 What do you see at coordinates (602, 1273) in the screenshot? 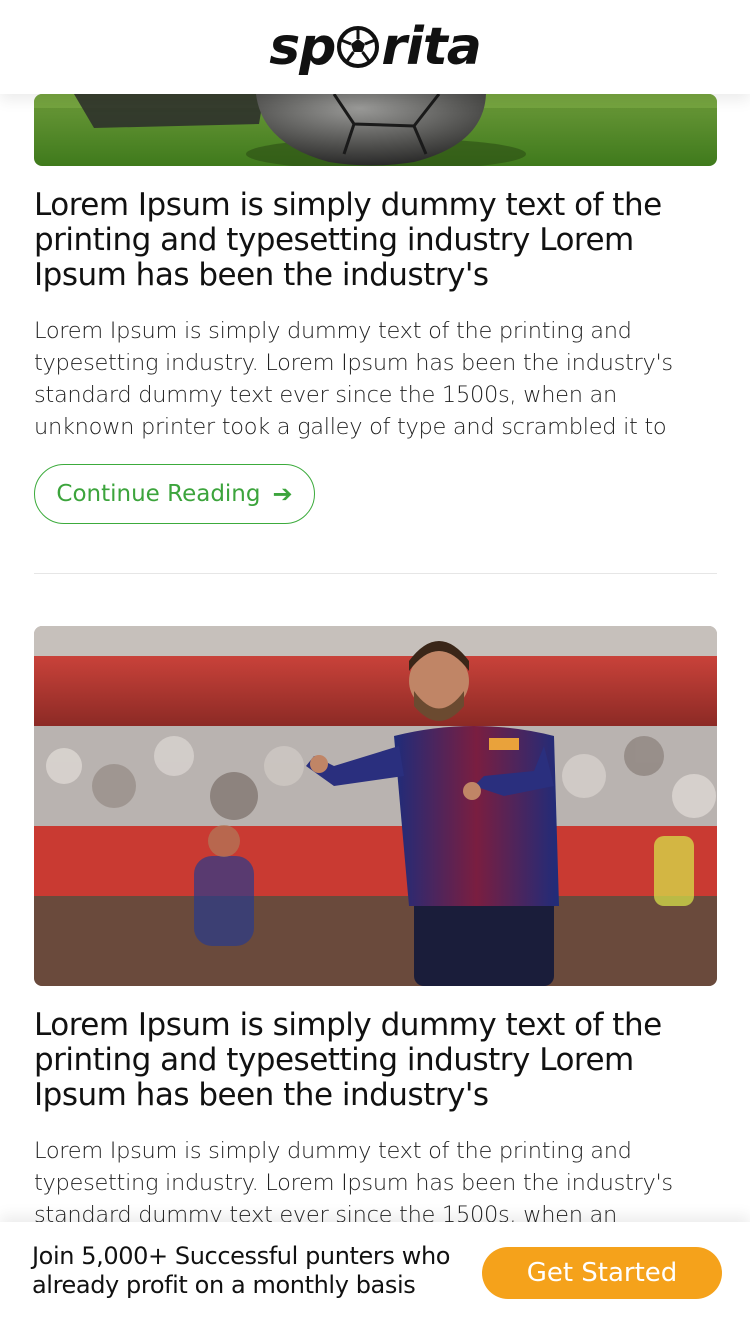
I see `get-started-button: Get Started` at bounding box center [602, 1273].